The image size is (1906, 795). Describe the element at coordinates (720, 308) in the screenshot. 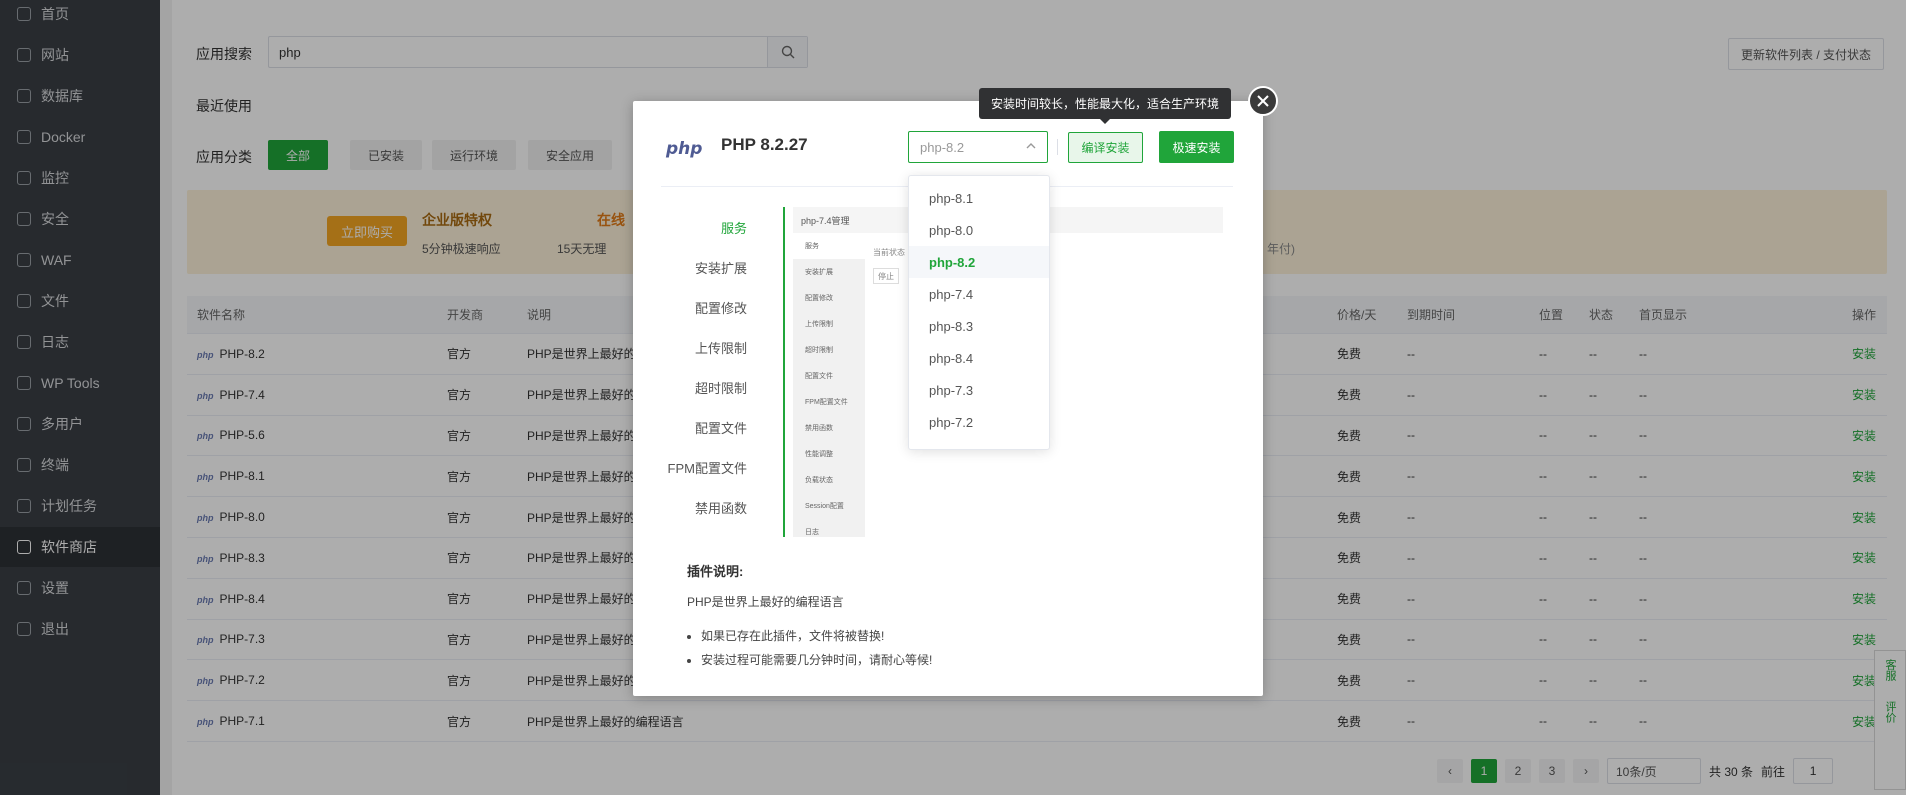

I see `feature-item: 配置修改` at that location.